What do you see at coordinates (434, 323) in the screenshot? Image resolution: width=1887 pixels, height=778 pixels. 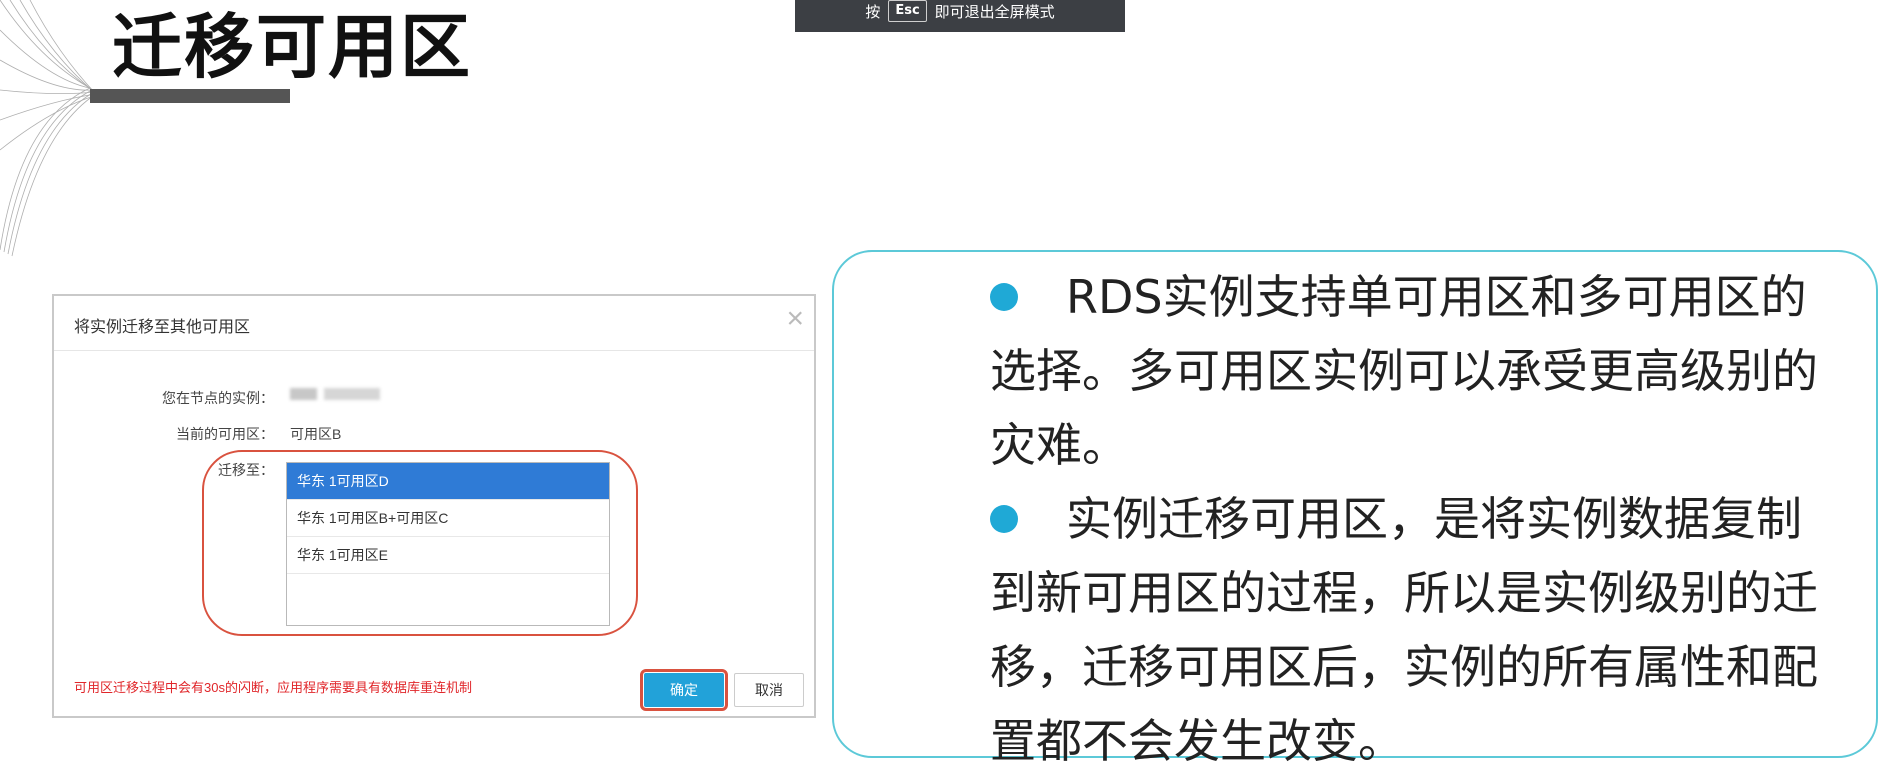 I see `dialog-header: 将实例迁移至其他可用区 ×` at bounding box center [434, 323].